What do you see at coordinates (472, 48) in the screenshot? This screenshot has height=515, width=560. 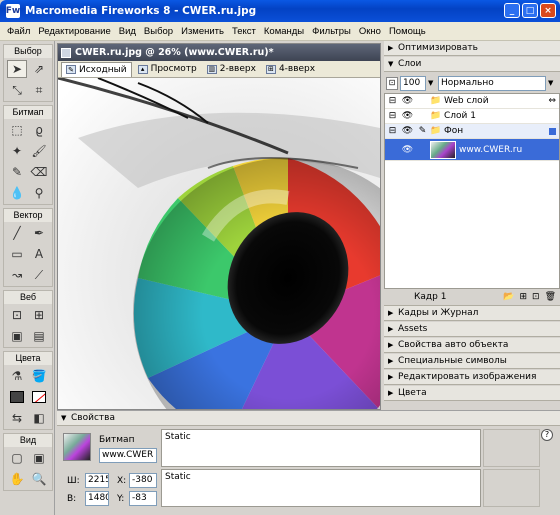 I see `panel-optimize: ▶ Оптимизировать` at bounding box center [472, 48].